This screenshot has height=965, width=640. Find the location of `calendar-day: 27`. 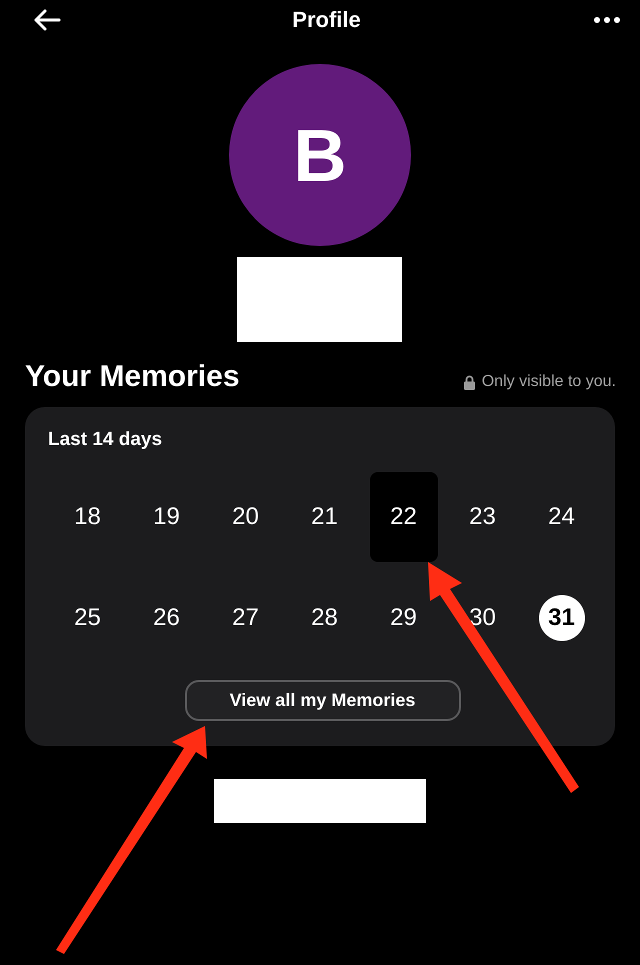

calendar-day: 27 is located at coordinates (246, 617).